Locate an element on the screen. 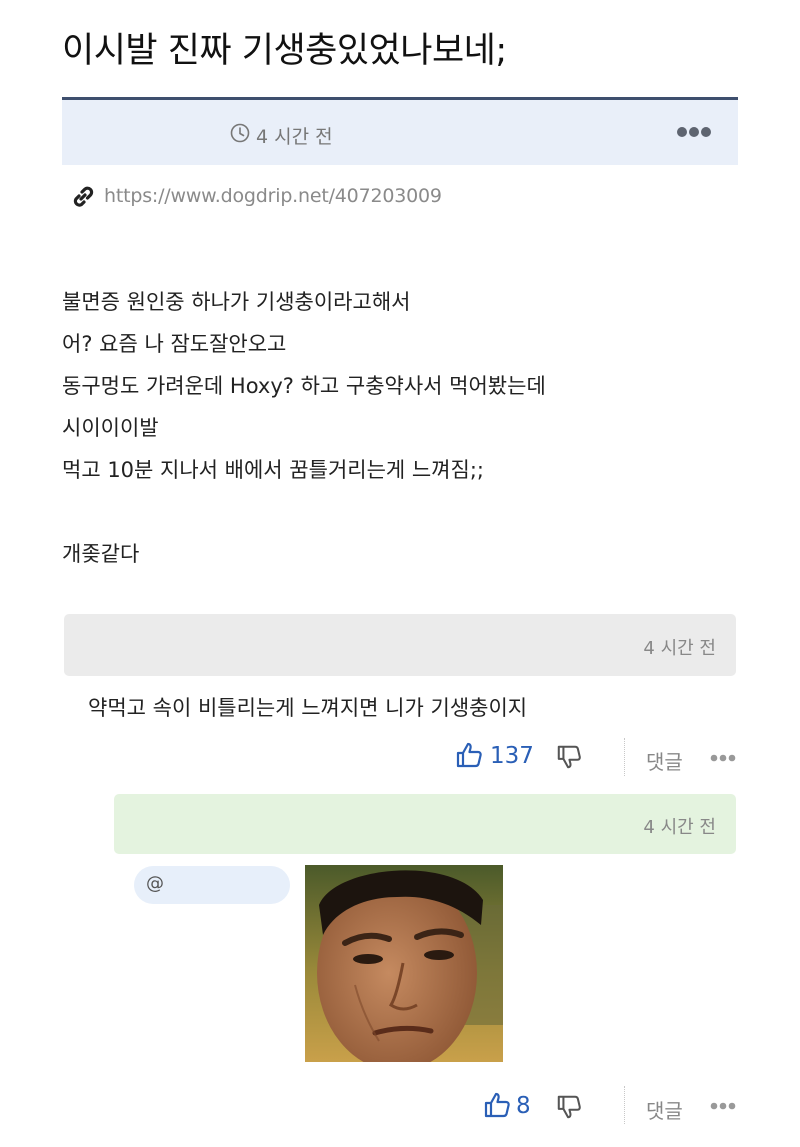  clock-icon is located at coordinates (240, 133).